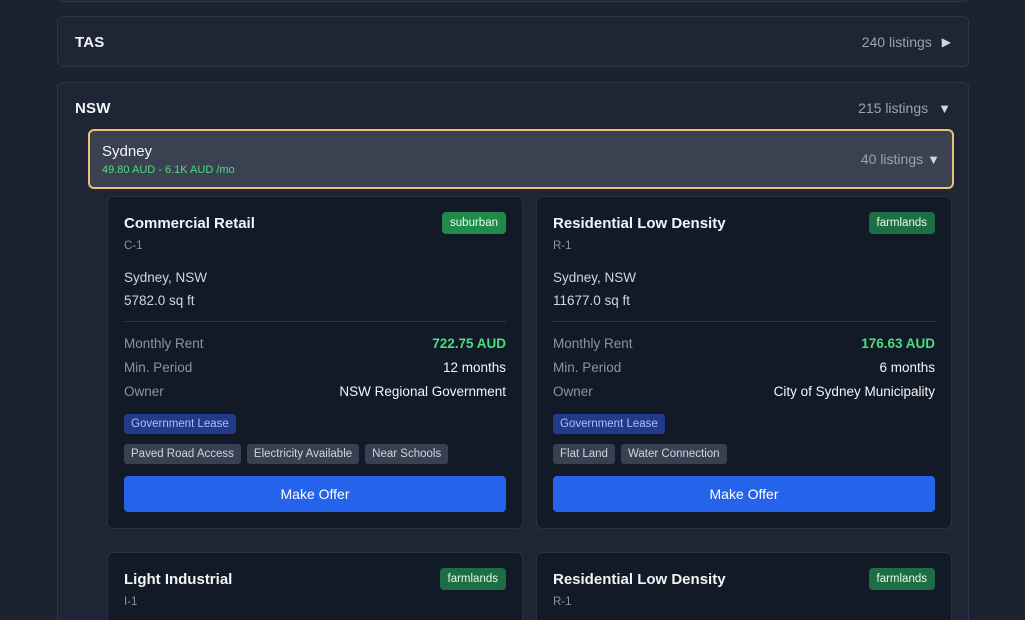 The image size is (1025, 620). I want to click on region-header: TAS 240 listings ▶, so click(513, 42).